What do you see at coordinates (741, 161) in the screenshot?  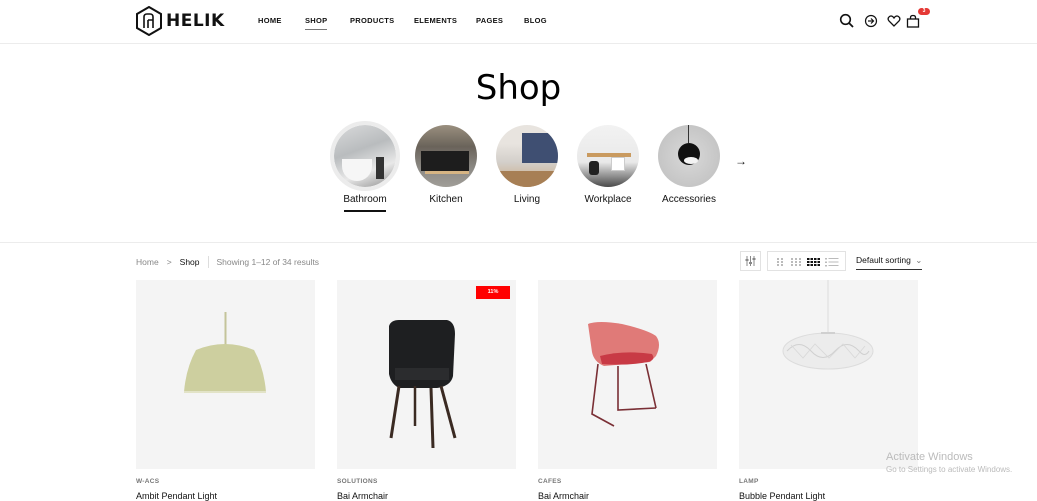 I see `categories-next-arrow: →` at bounding box center [741, 161].